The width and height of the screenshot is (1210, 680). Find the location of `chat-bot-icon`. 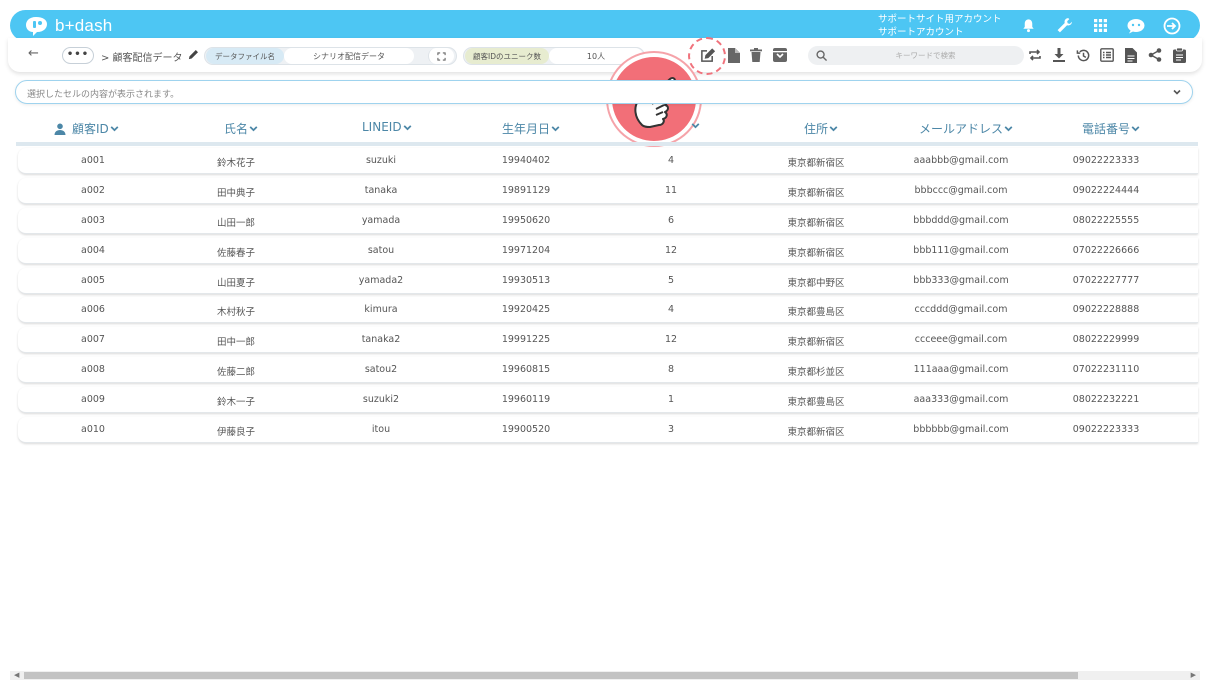

chat-bot-icon is located at coordinates (1136, 25).